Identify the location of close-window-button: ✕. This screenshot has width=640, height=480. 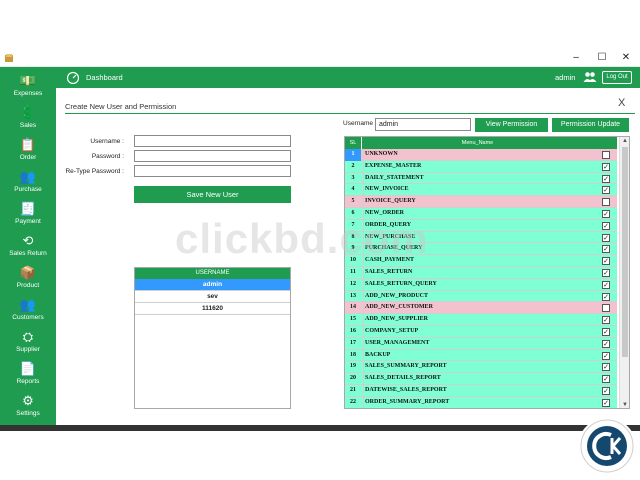
(626, 58).